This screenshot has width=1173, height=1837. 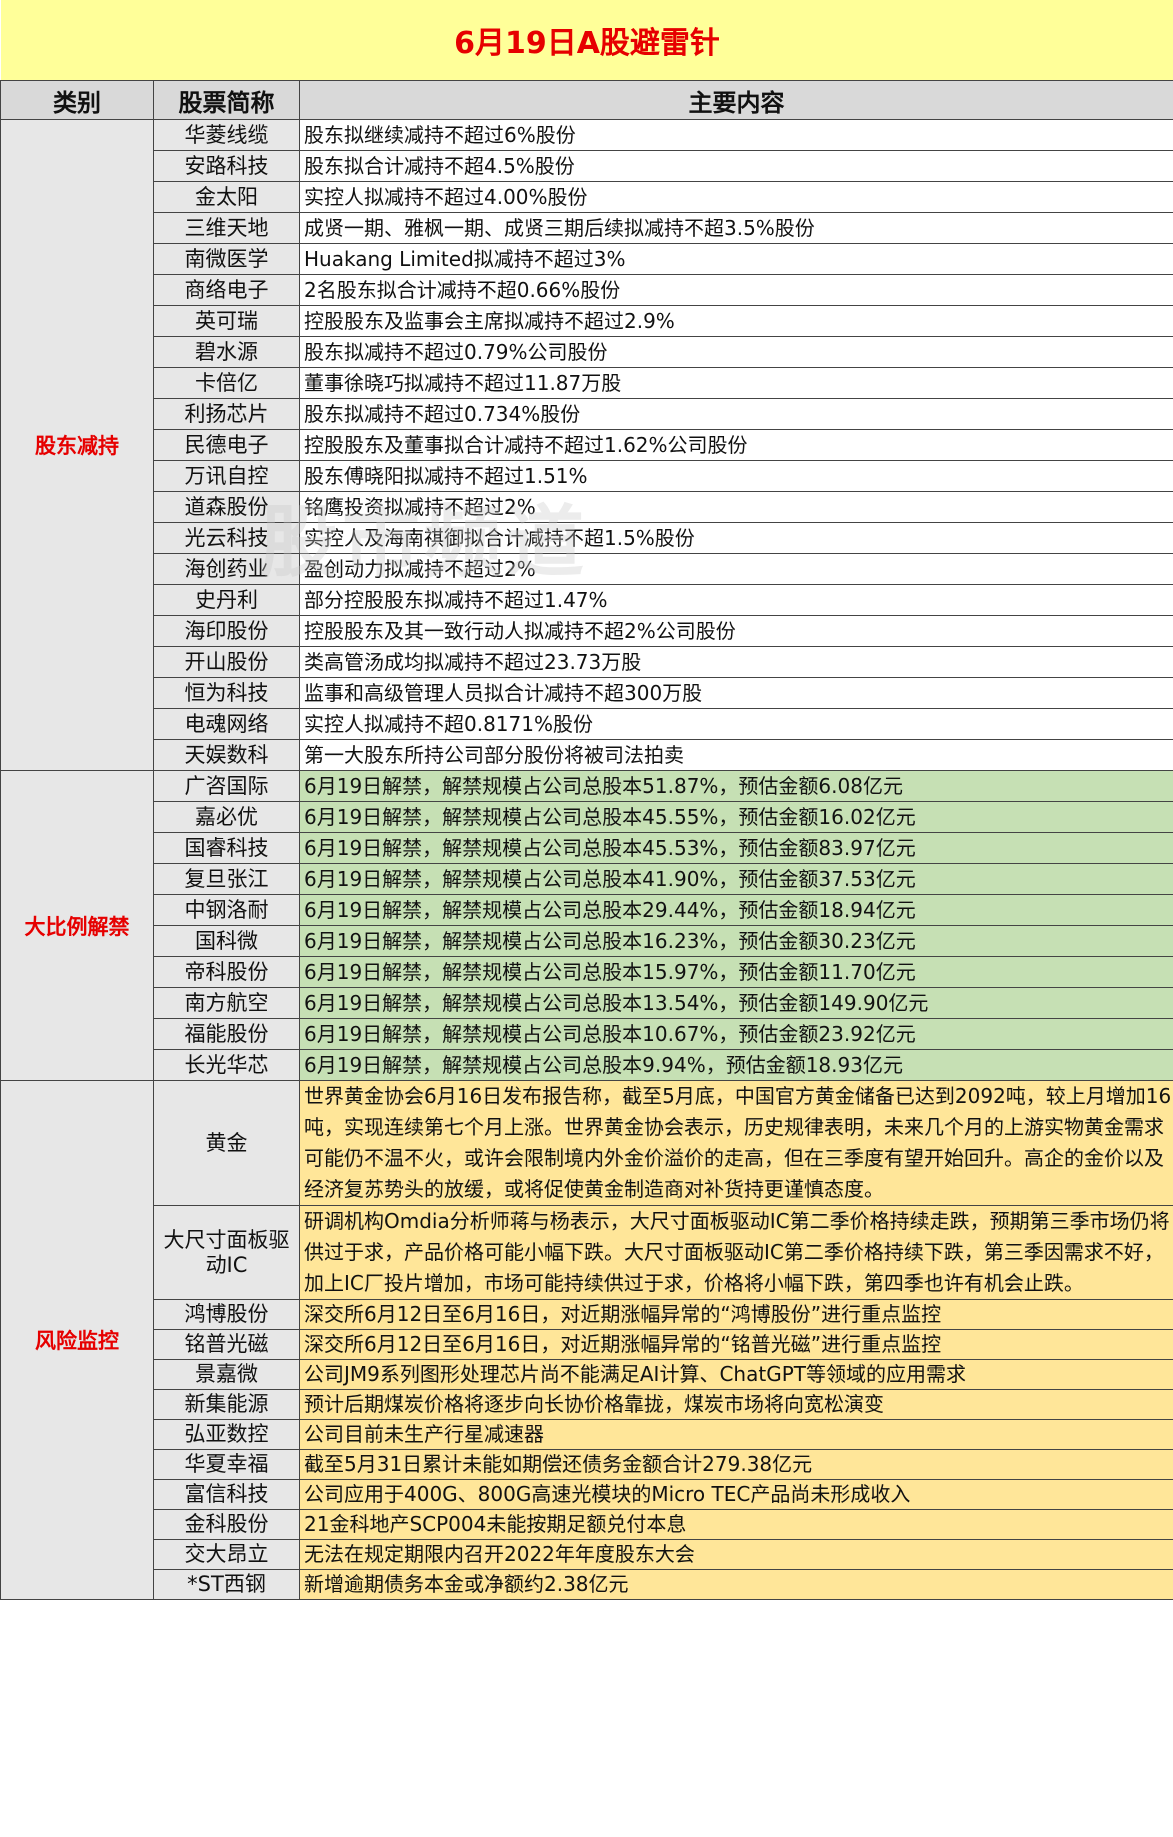 What do you see at coordinates (226, 476) in the screenshot?
I see `stock-name-cell: 万讯自控` at bounding box center [226, 476].